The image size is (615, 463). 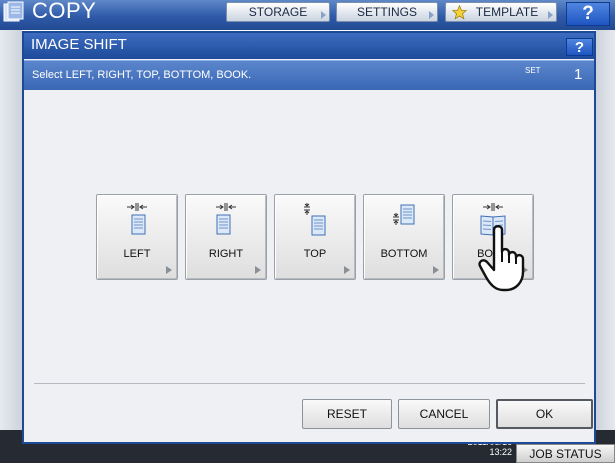 What do you see at coordinates (605, 230) in the screenshot?
I see `background-right-panel` at bounding box center [605, 230].